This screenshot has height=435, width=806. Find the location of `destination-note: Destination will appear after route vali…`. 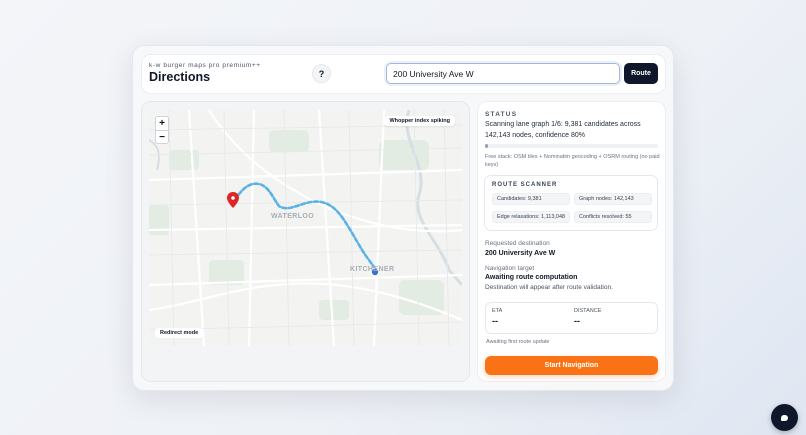

destination-note: Destination will appear after route vali… is located at coordinates (549, 287).